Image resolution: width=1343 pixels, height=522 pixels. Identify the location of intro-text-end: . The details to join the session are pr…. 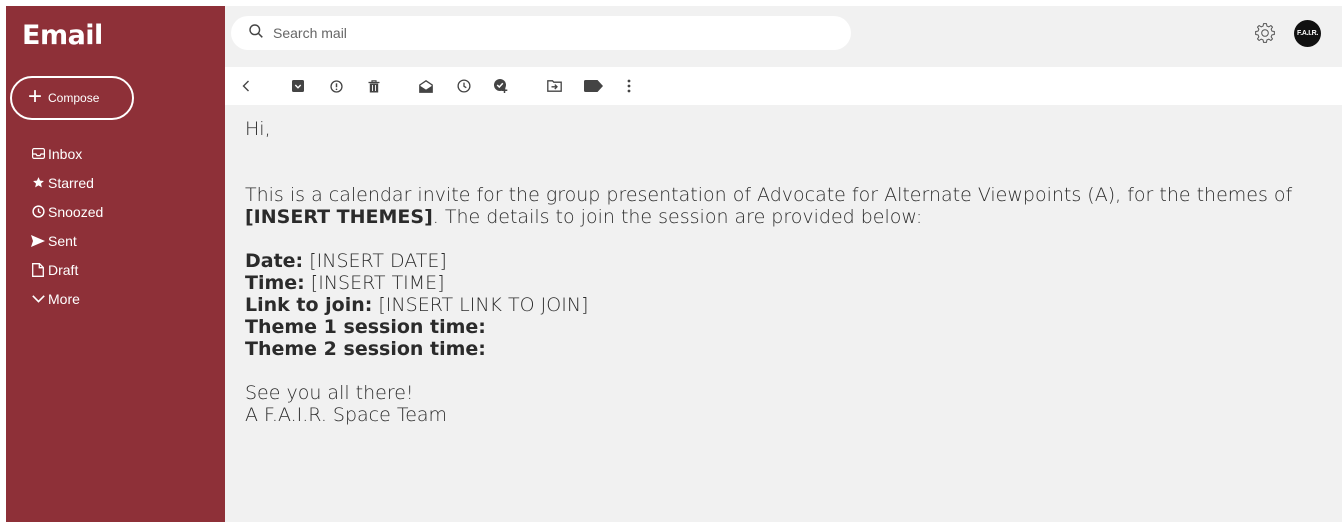
(677, 217).